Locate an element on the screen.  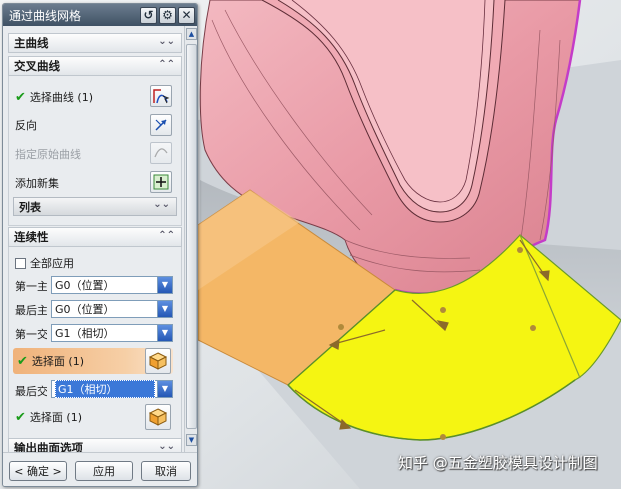
first-cross-select: G1（相切） ▼ is located at coordinates (112, 333).